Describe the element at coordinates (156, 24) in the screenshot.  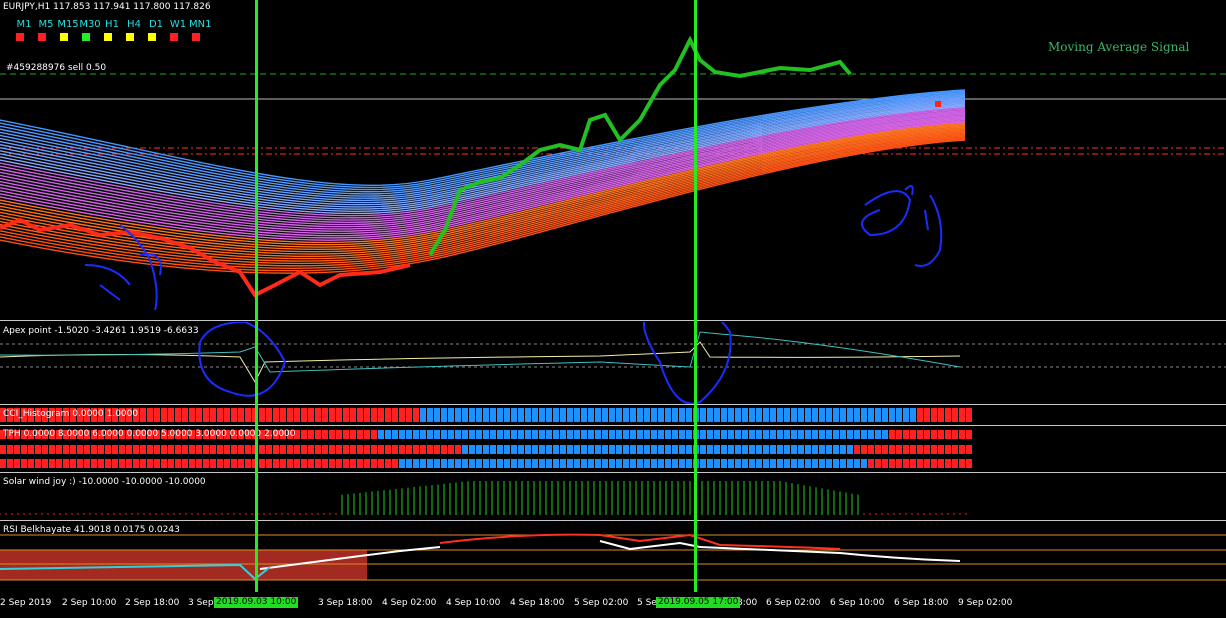
I see `tf-label: D1` at that location.